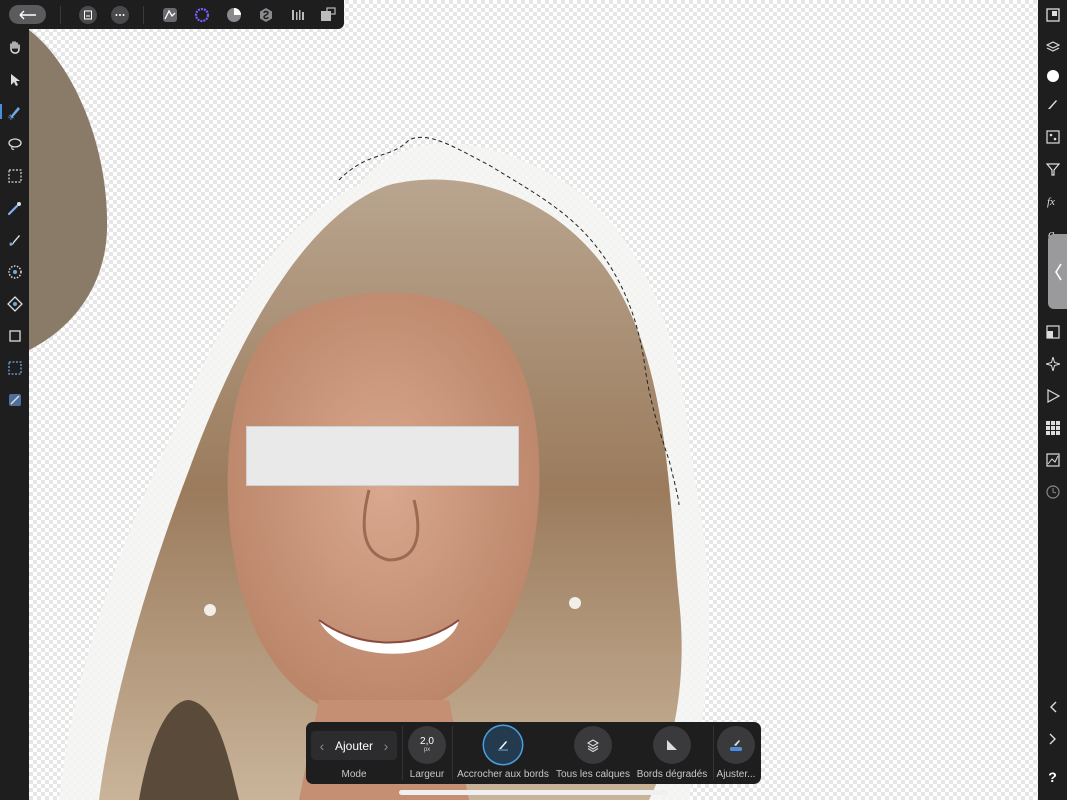  I want to click on home-indicator, so click(533, 792).